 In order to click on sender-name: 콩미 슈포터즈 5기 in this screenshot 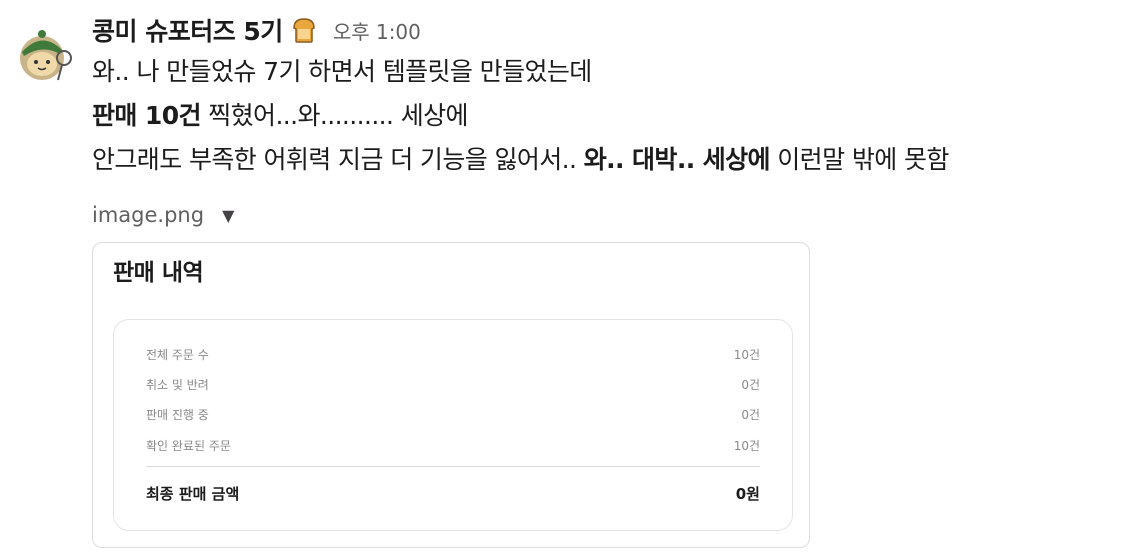, I will do `click(187, 30)`.